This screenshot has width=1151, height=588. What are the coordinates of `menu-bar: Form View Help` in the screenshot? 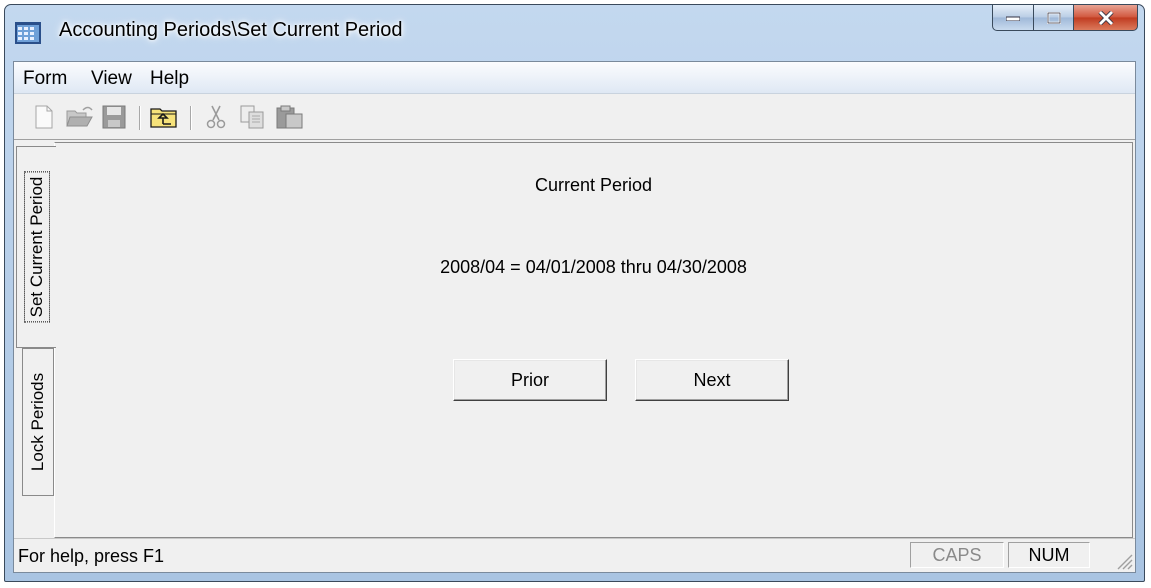 It's located at (574, 78).